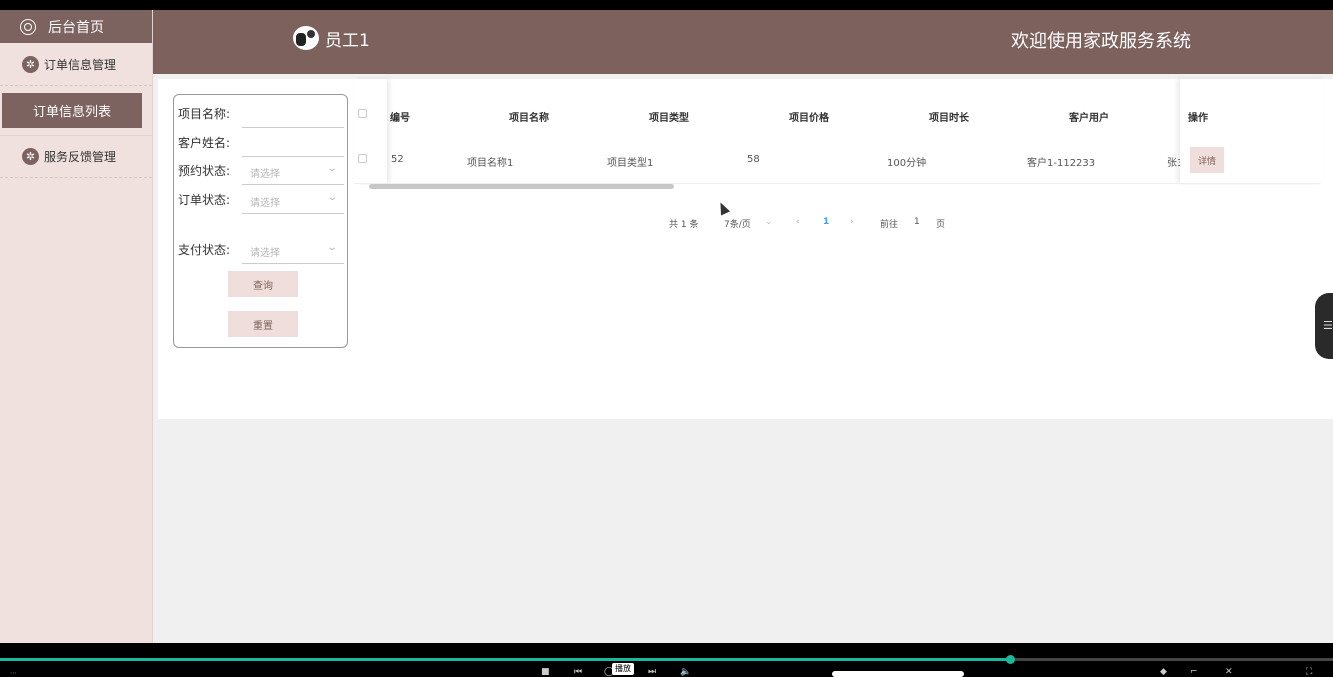 Image resolution: width=1333 pixels, height=677 pixels. I want to click on sidebar-home-label: 后台首页, so click(76, 27).